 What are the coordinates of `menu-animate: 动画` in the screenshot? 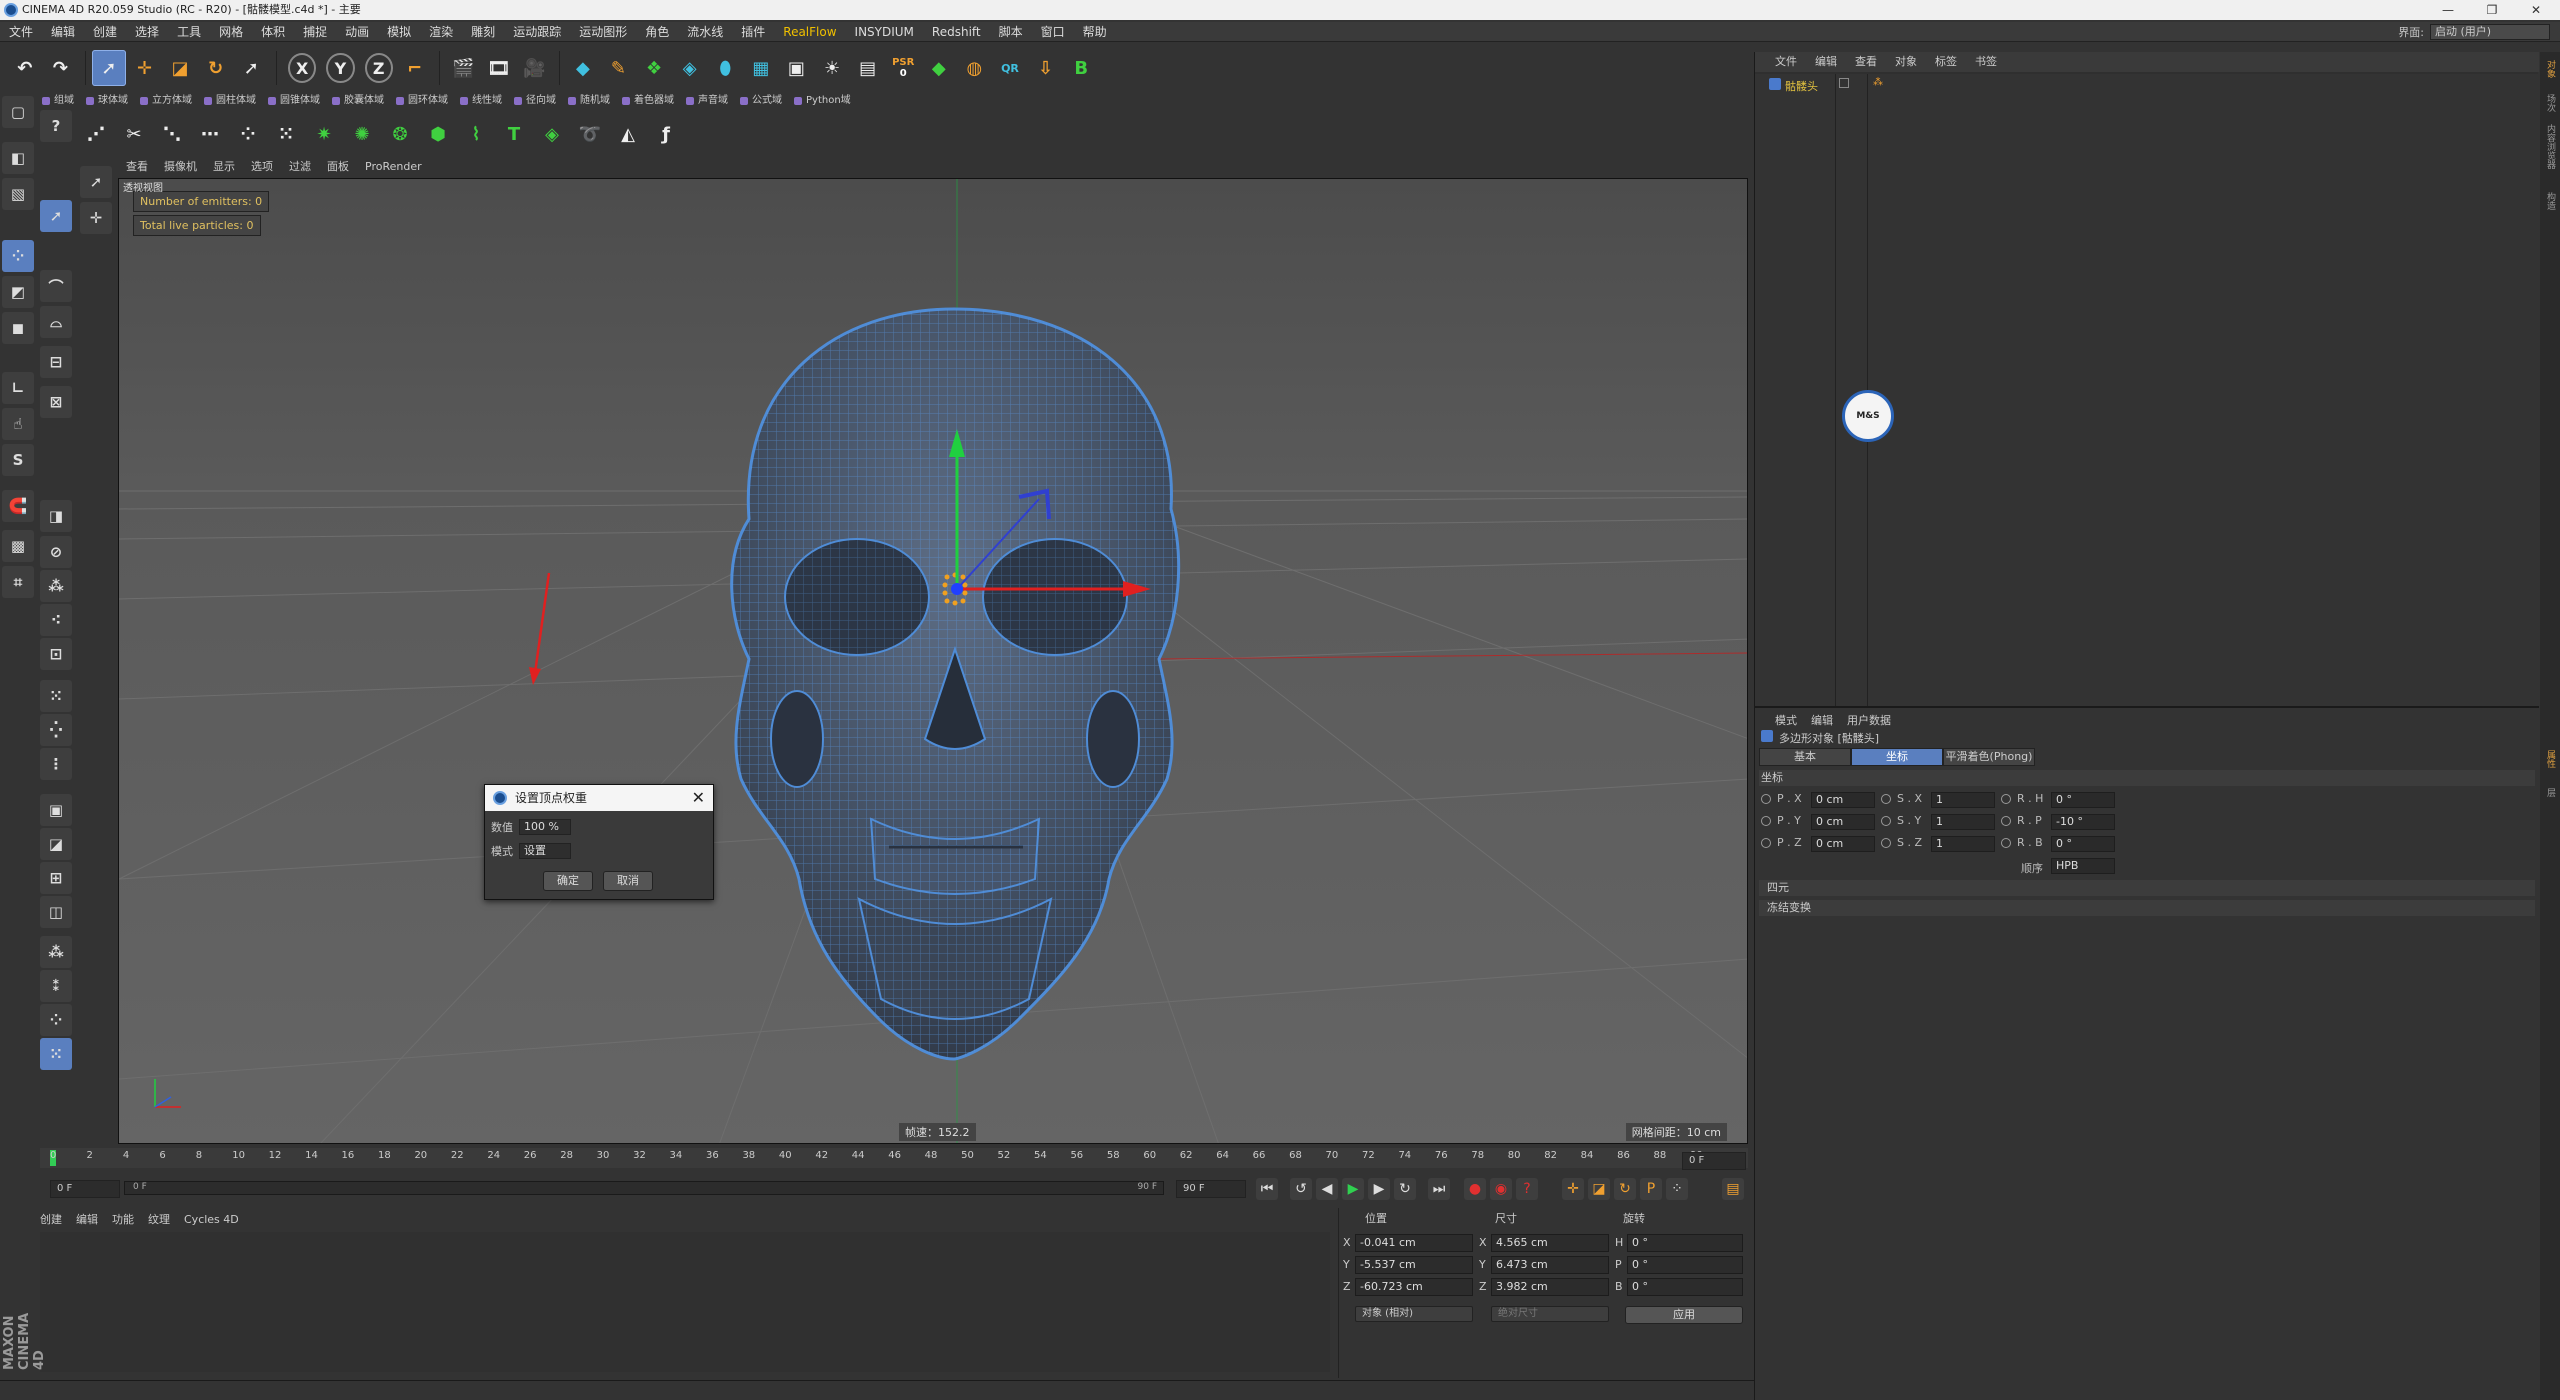 It's located at (357, 32).